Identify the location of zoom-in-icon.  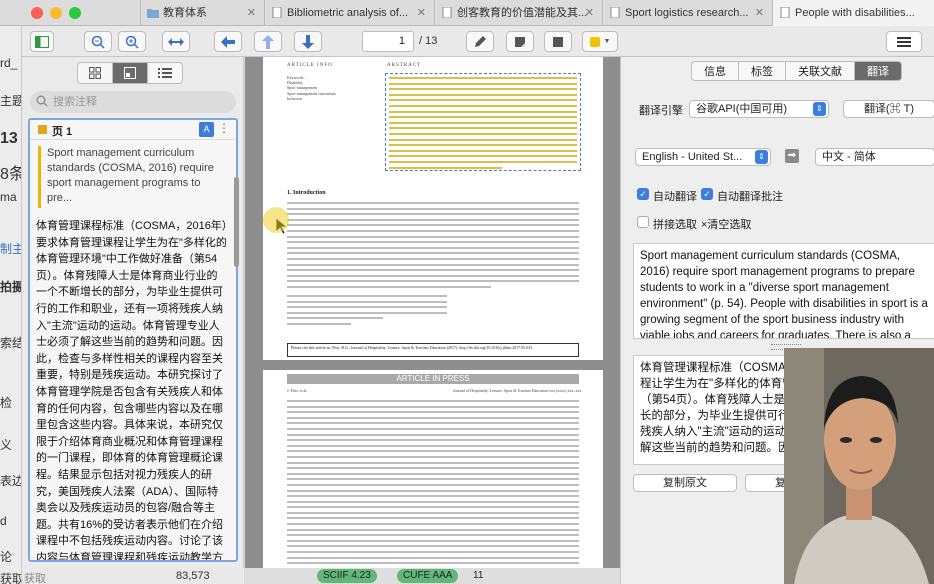
(132, 42).